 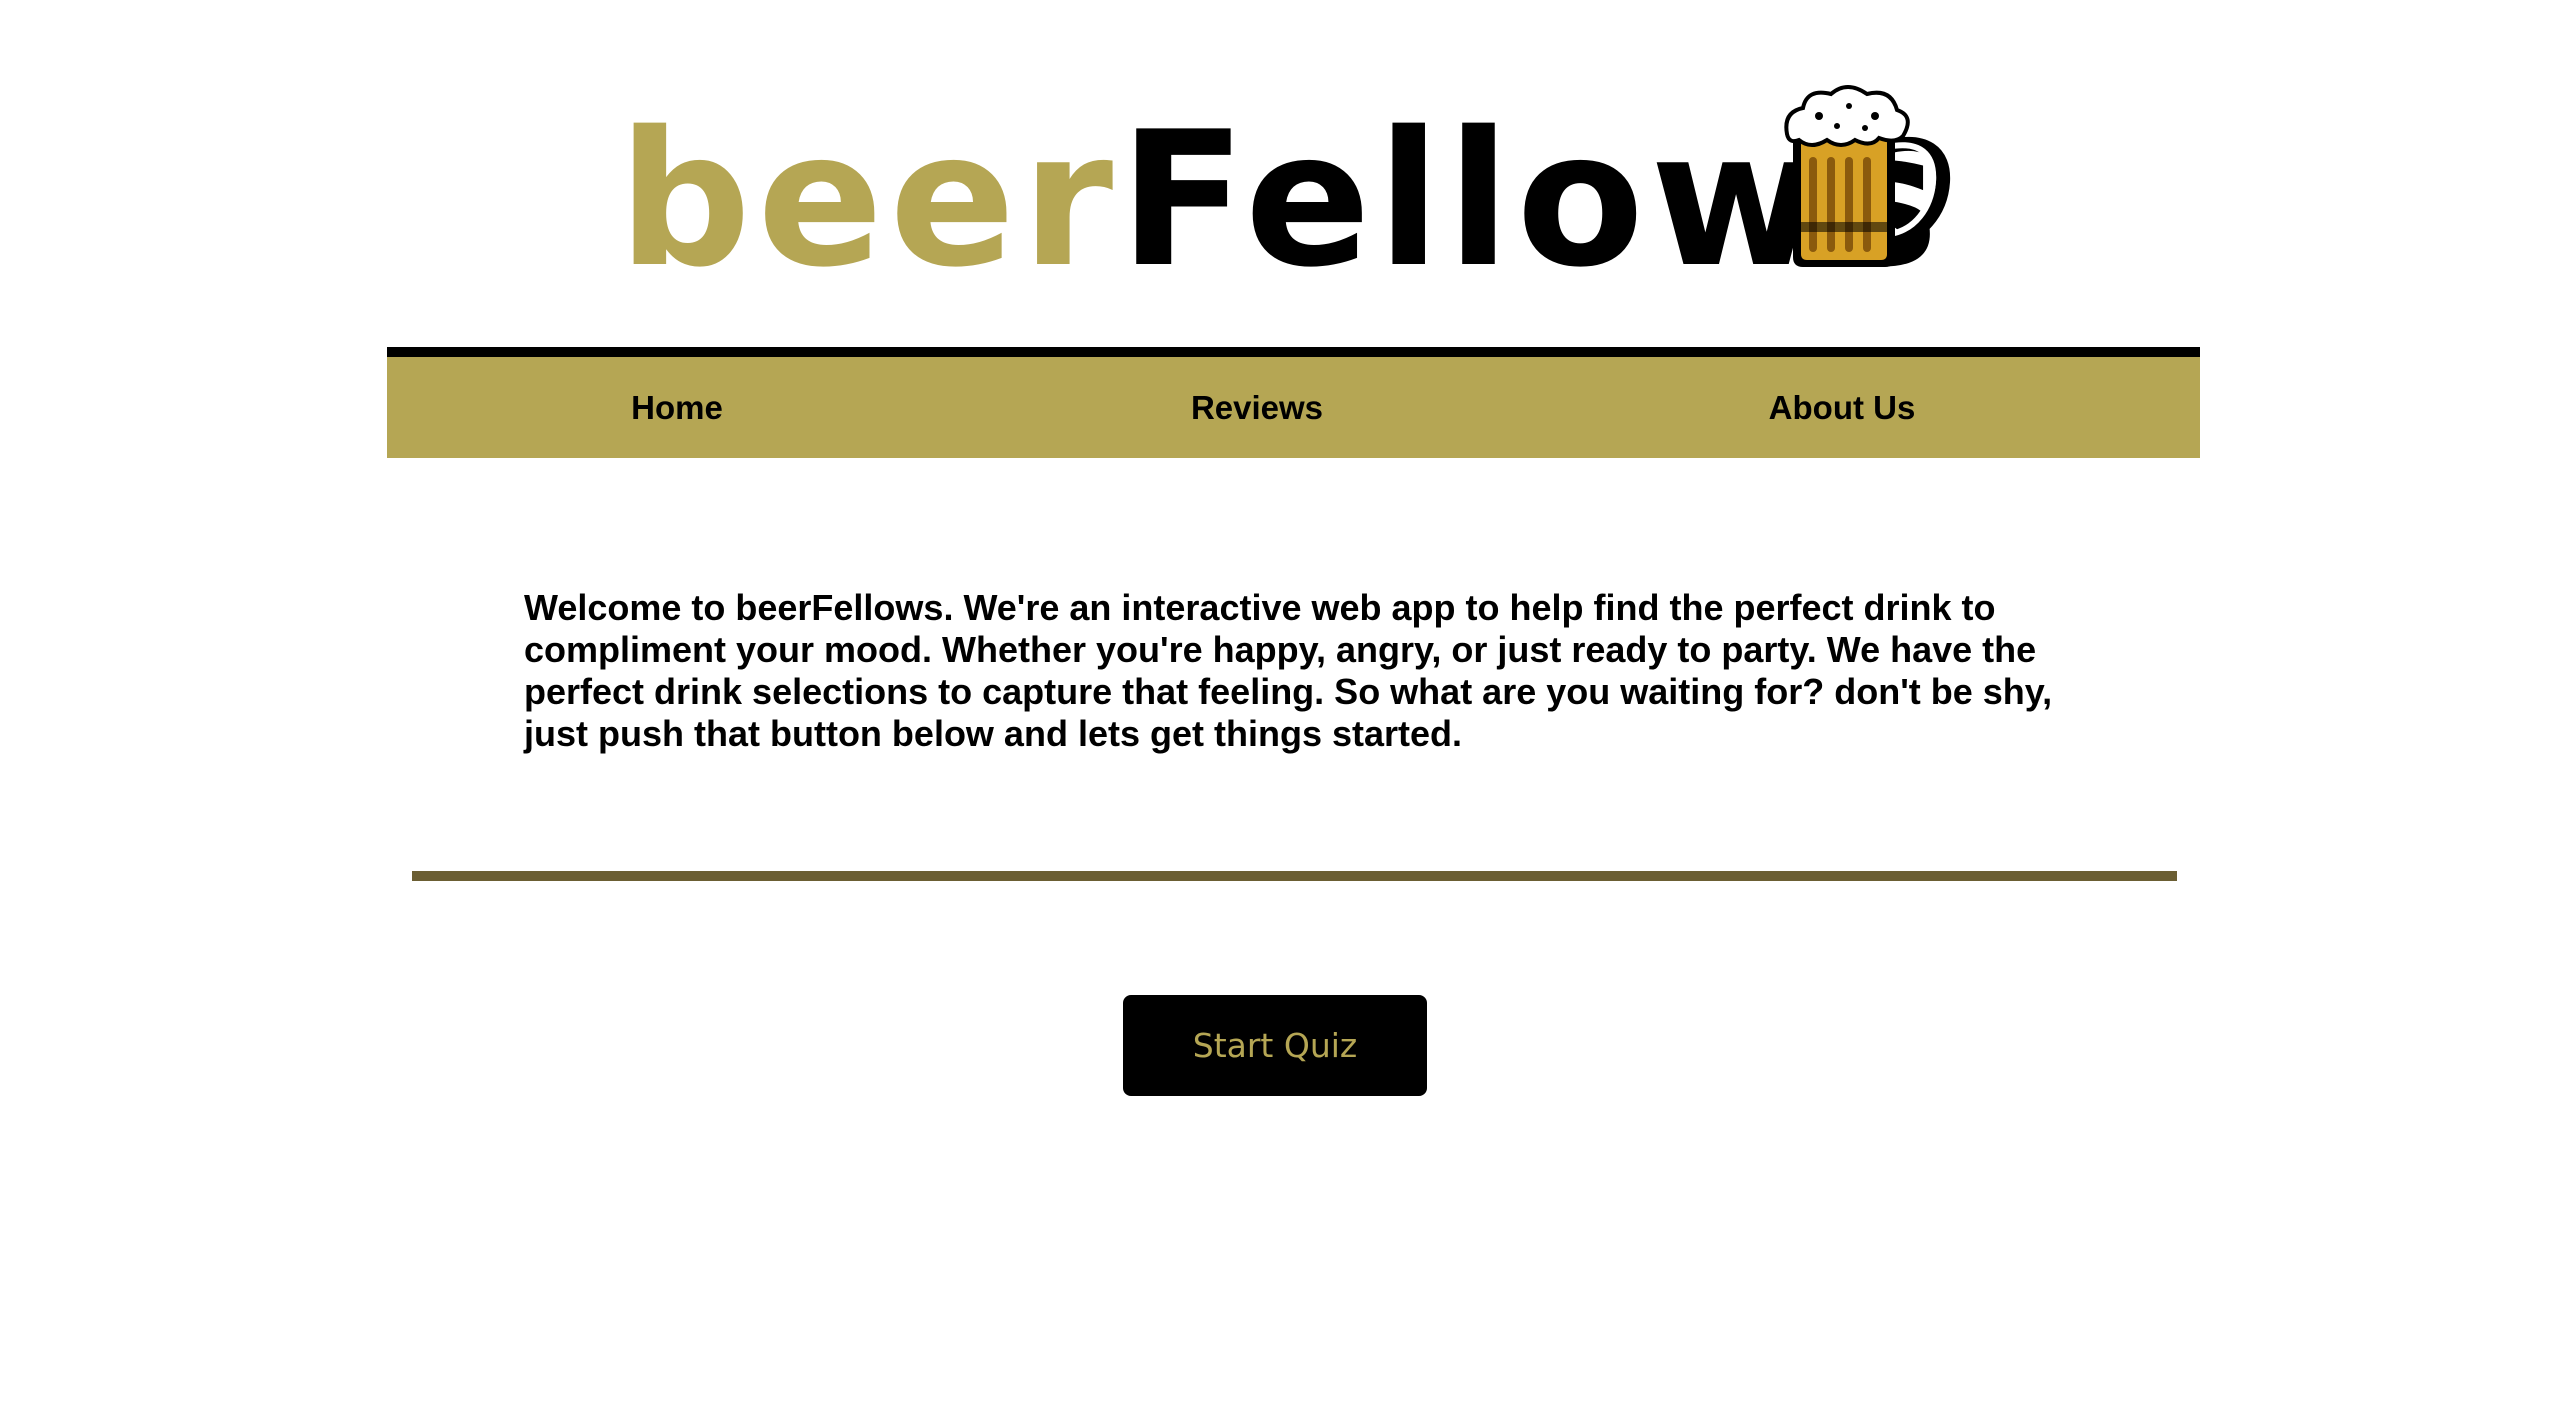 What do you see at coordinates (1867, 176) in the screenshot?
I see `beer-mug-icon` at bounding box center [1867, 176].